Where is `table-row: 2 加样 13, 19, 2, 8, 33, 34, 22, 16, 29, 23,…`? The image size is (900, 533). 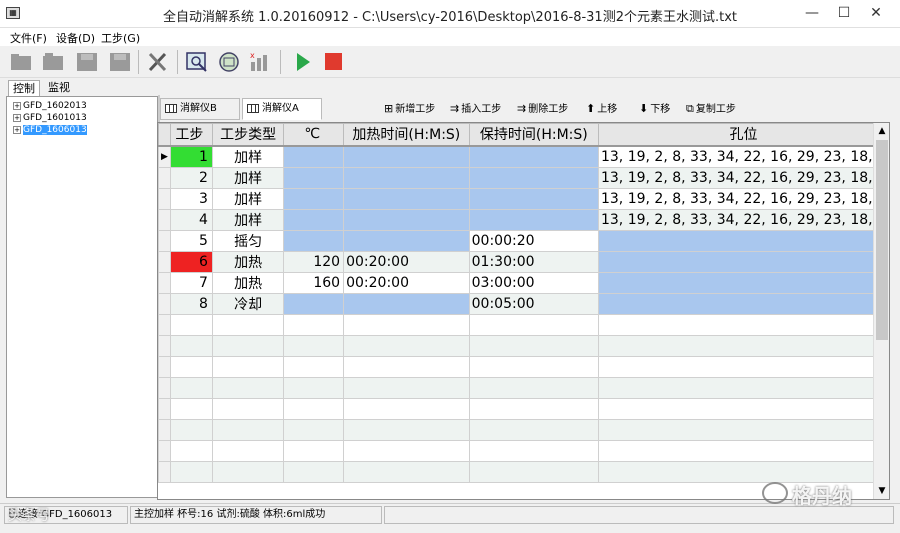
table-row: 2 加样 13, 19, 2, 8, 33, 34, 22, 16, 29, 23,… is located at coordinates (523, 177).